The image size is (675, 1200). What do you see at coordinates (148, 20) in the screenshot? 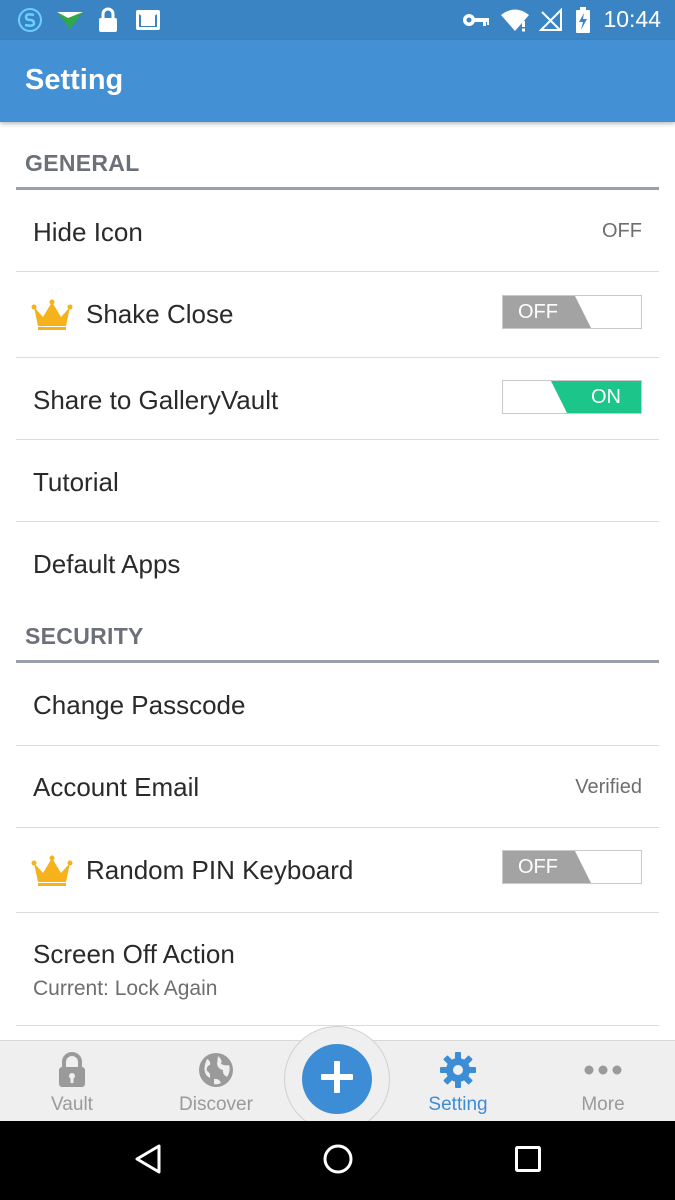
I see `mail-icon` at bounding box center [148, 20].